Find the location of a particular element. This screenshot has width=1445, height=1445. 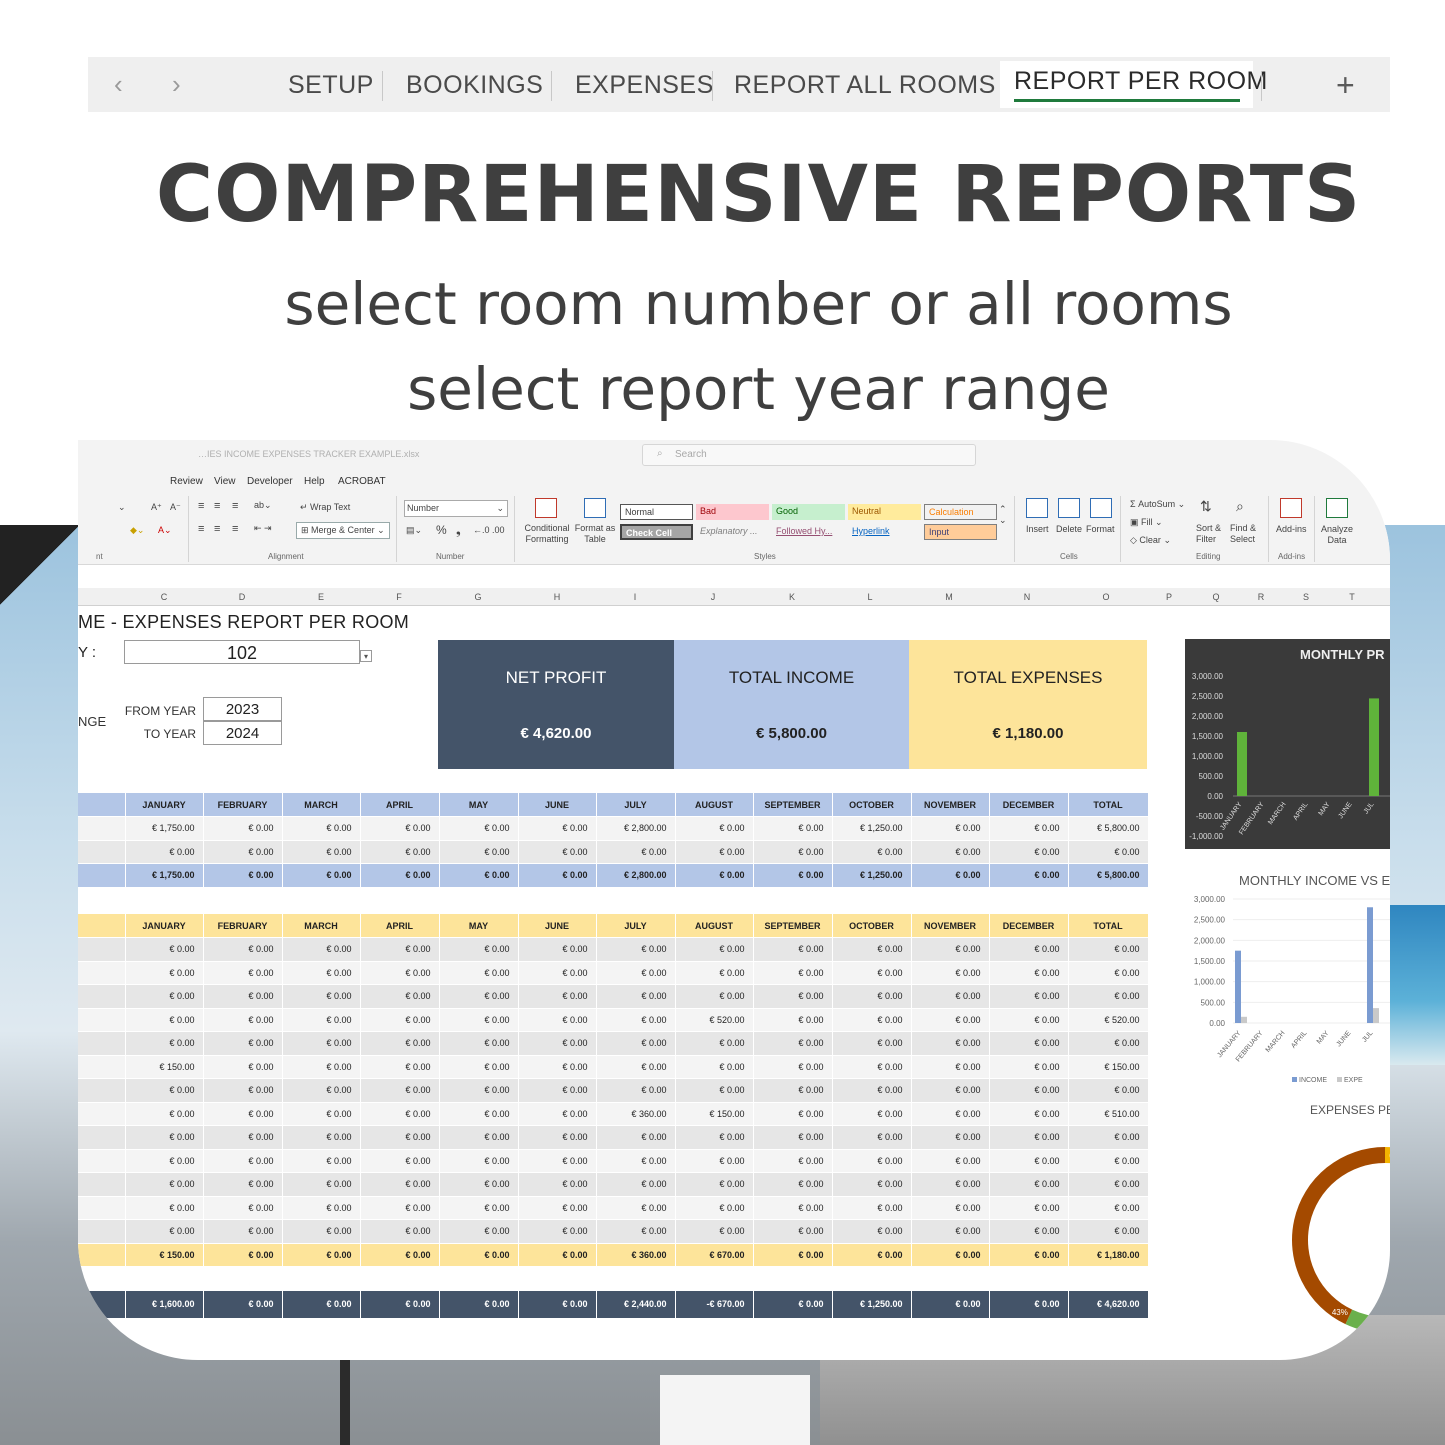

month-header: AUGUST is located at coordinates (714, 926).